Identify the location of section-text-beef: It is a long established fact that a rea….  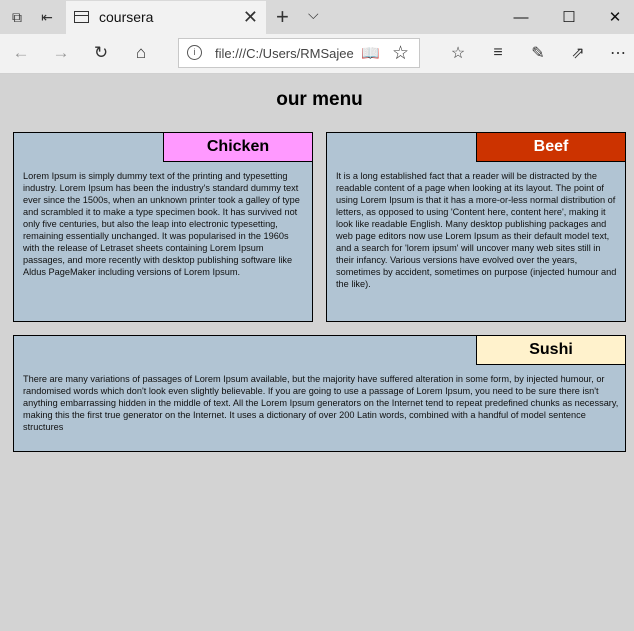
(476, 230).